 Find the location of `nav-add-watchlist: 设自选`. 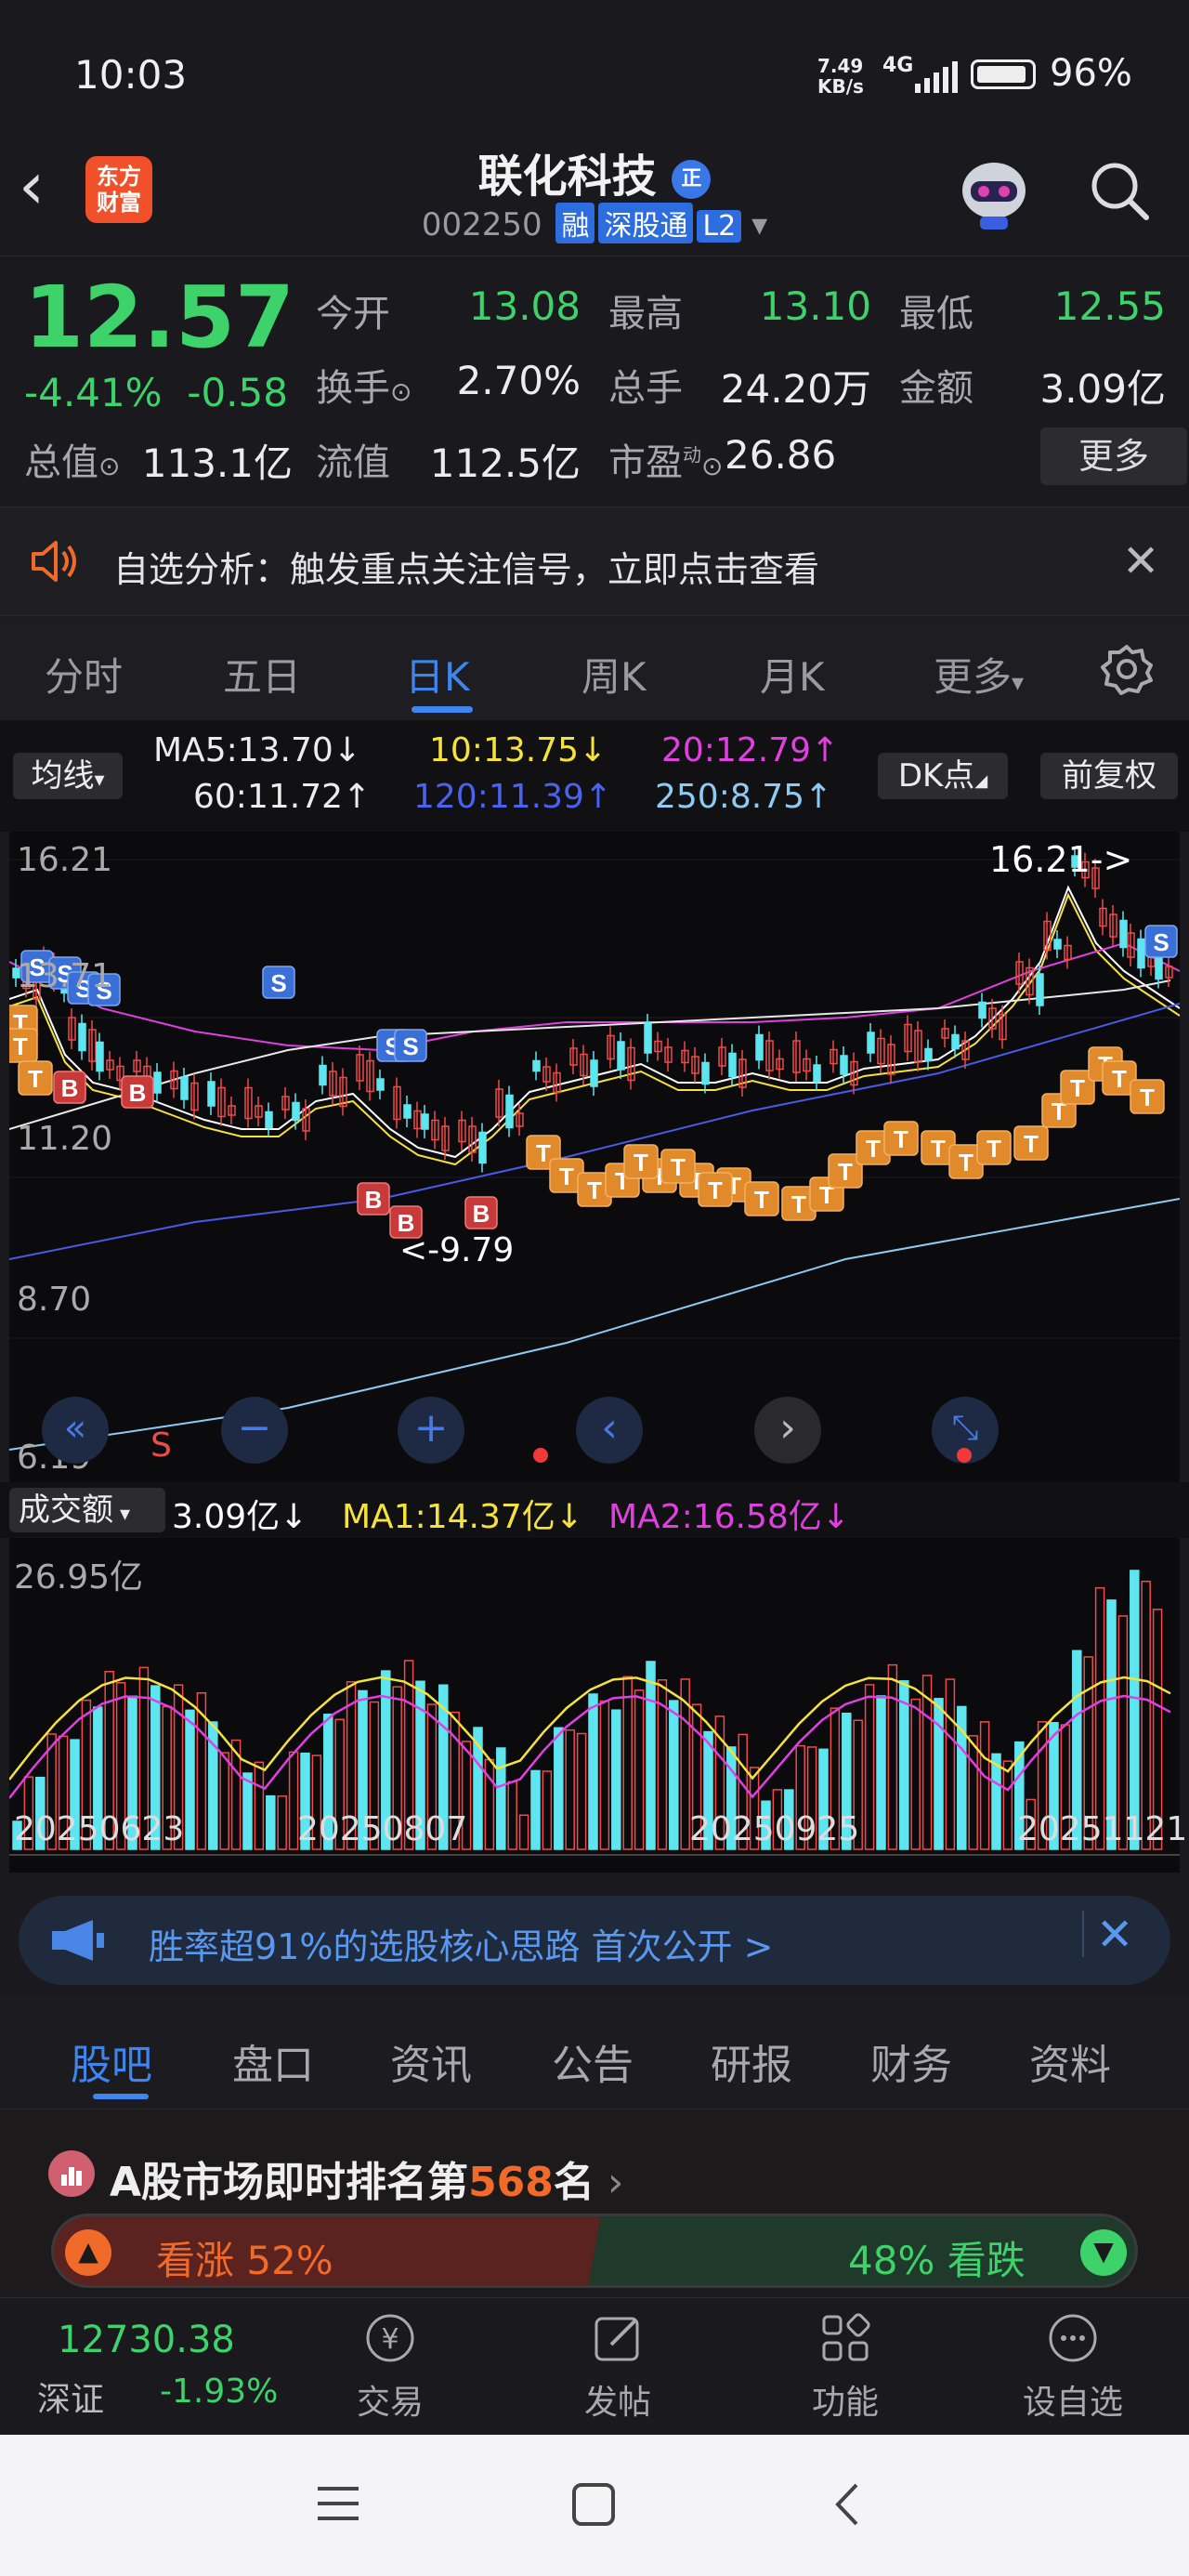

nav-add-watchlist: 设自选 is located at coordinates (1073, 2366).